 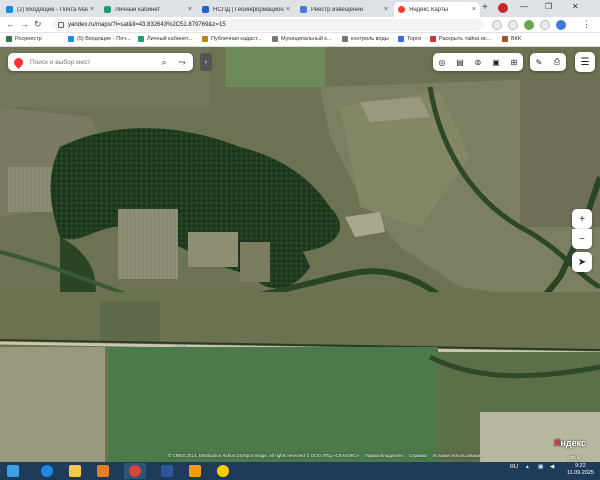 I want to click on tab-title: (2) Входящие - Почта Mail, so click(x=52, y=9).